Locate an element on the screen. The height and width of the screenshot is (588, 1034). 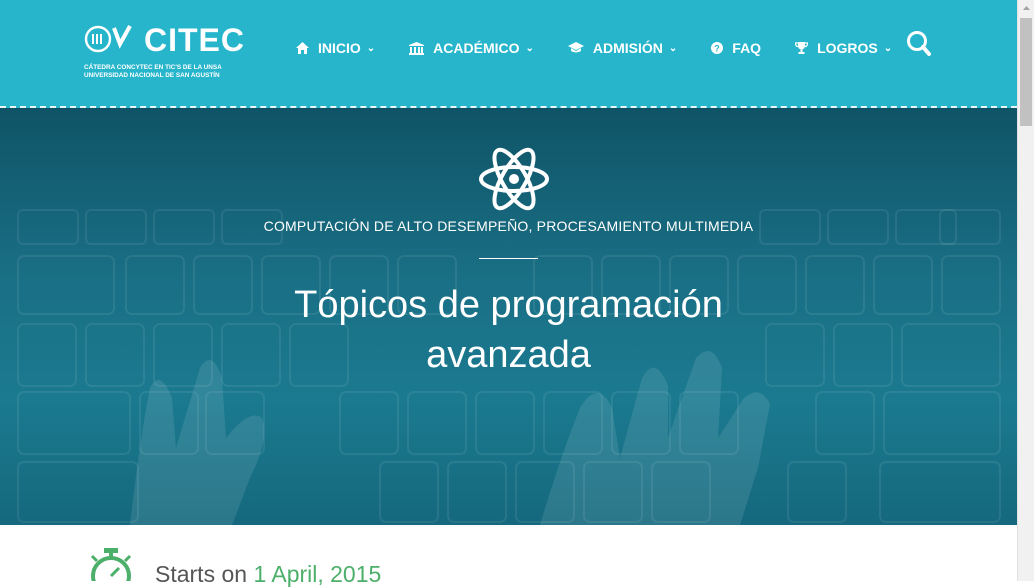
menu-item-inicio-label: INICIO is located at coordinates (339, 48).